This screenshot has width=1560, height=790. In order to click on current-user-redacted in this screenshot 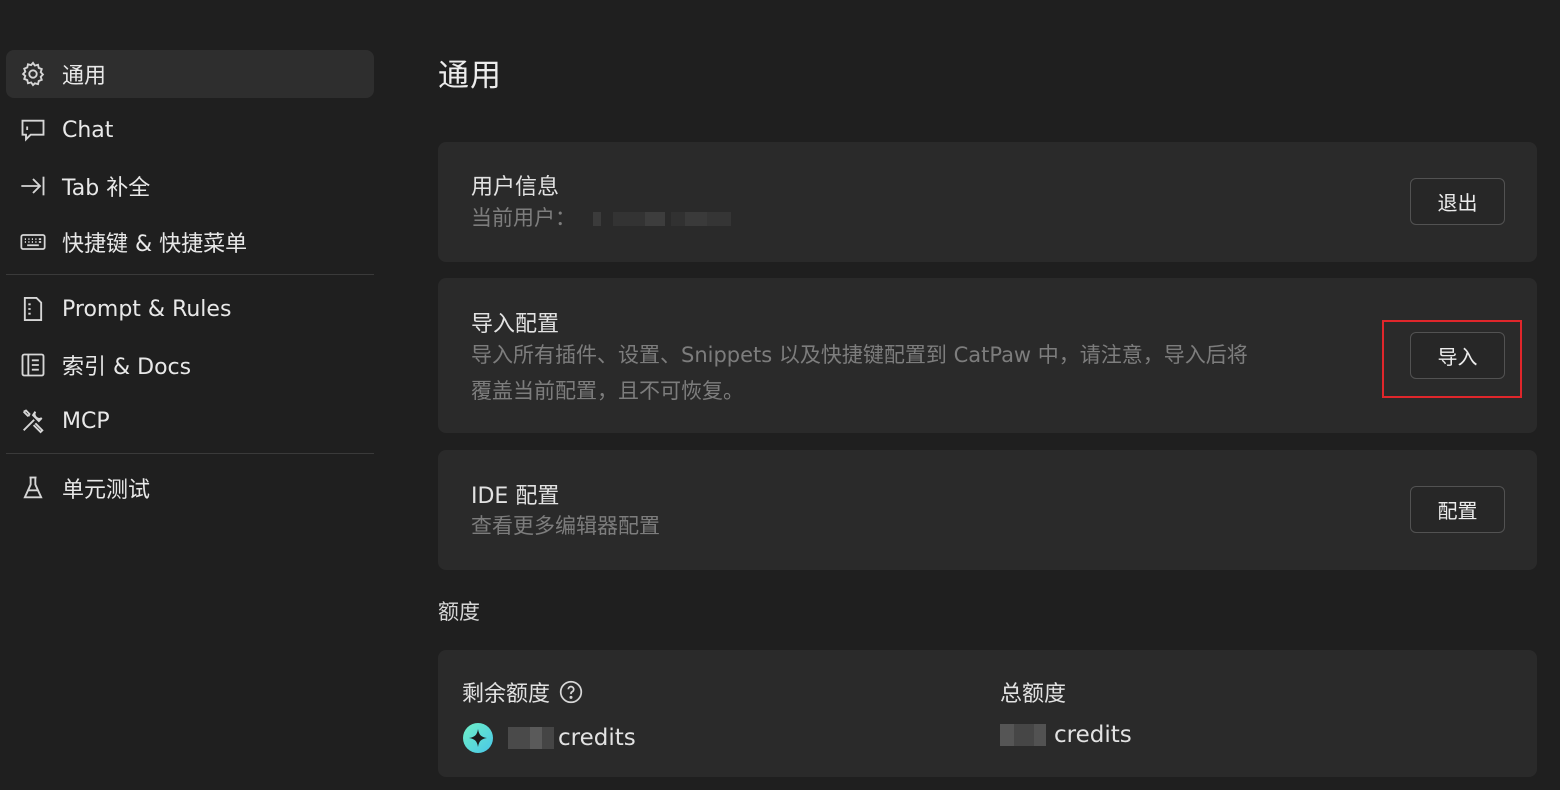, I will do `click(657, 218)`.